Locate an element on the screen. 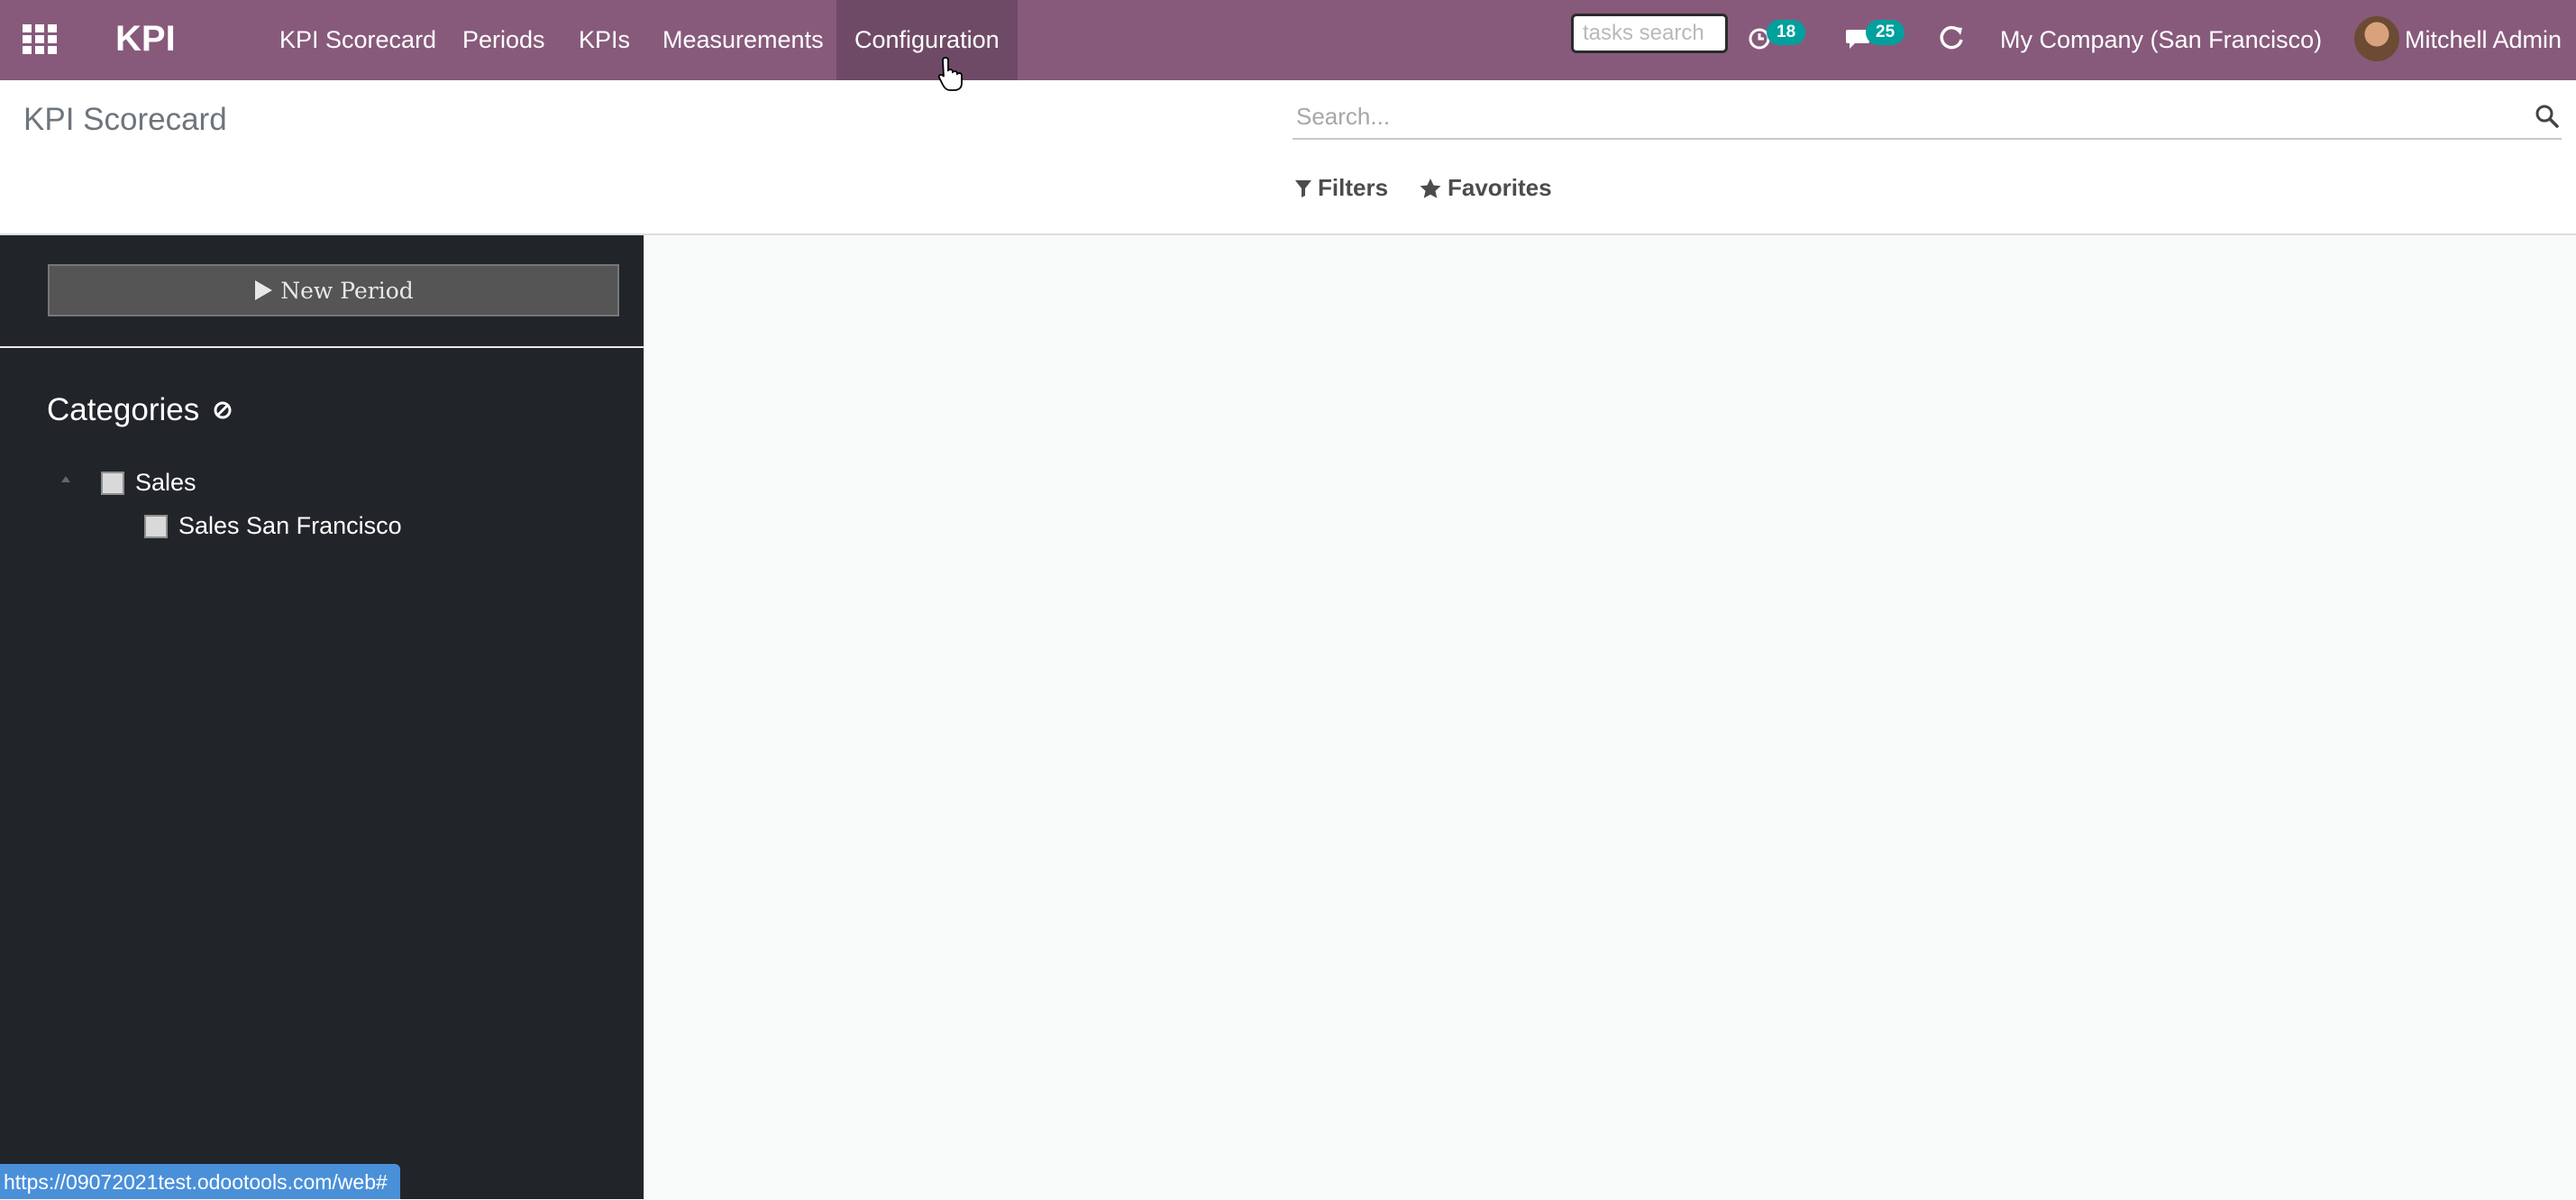 Image resolution: width=2576 pixels, height=1200 pixels. filter-icon is located at coordinates (1303, 188).